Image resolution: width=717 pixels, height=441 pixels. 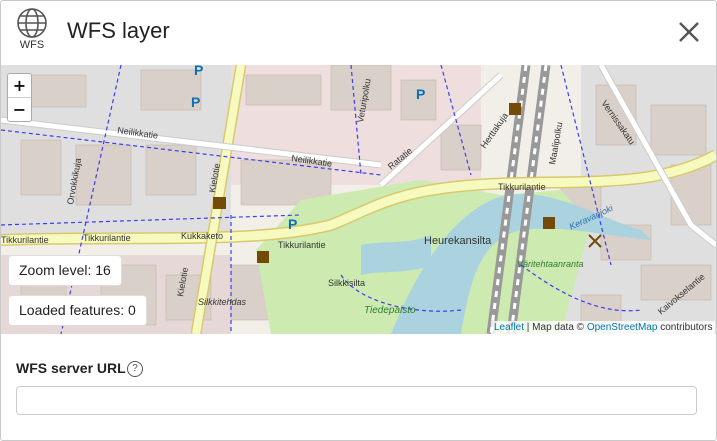 I want to click on street-label: Kukkaketo, so click(x=202, y=236).